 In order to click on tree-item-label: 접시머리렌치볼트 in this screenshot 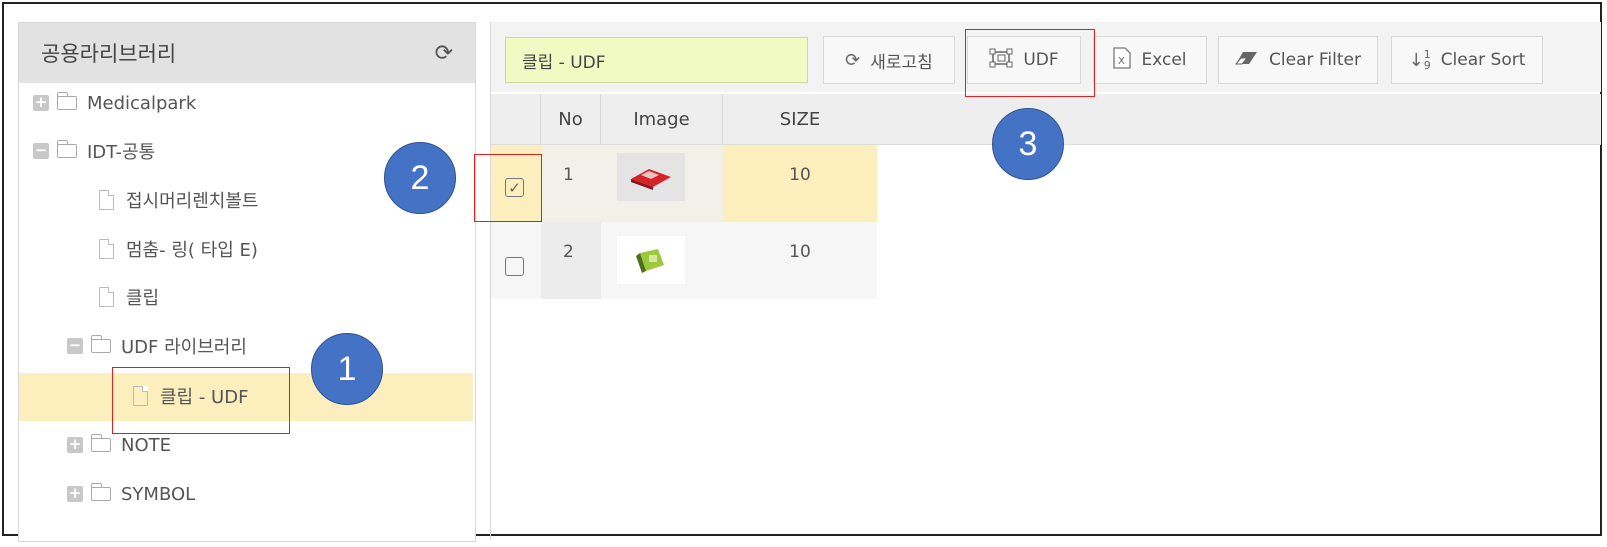, I will do `click(192, 201)`.